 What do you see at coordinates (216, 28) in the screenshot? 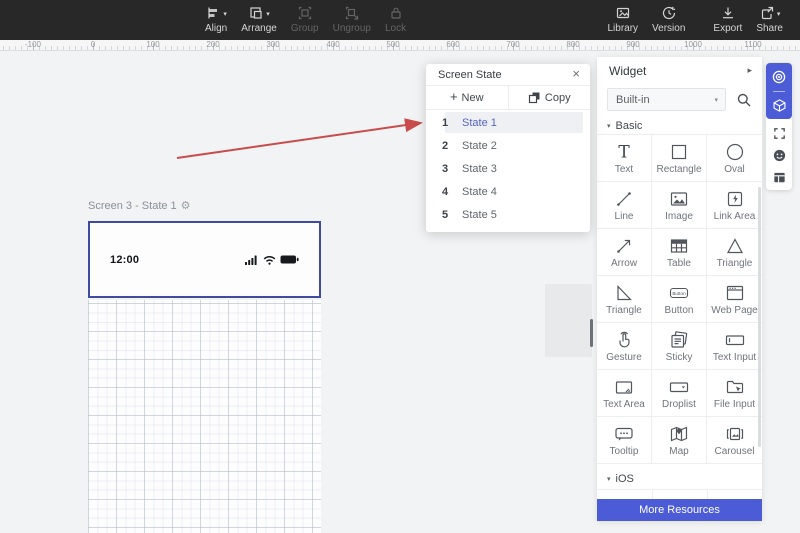
I see `align-label: Align` at bounding box center [216, 28].